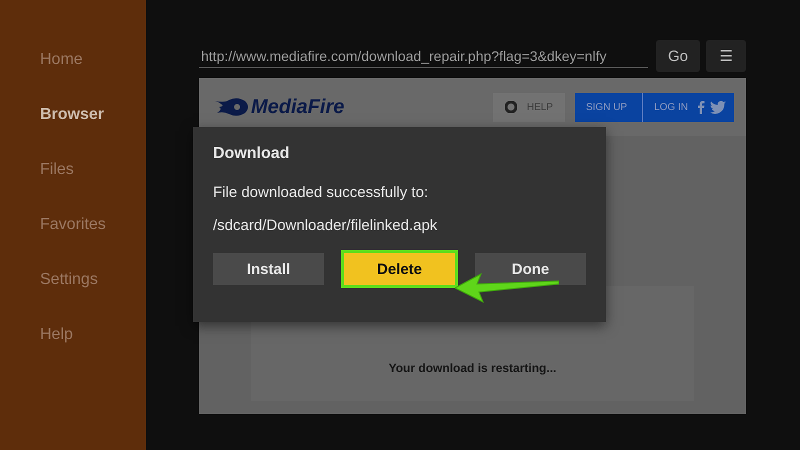 Image resolution: width=800 pixels, height=450 pixels. Describe the element at coordinates (423, 56) in the screenshot. I see `url-field: http://www.mediafire.com/download_repair.php?flag=3&dkey=nlfy` at that location.